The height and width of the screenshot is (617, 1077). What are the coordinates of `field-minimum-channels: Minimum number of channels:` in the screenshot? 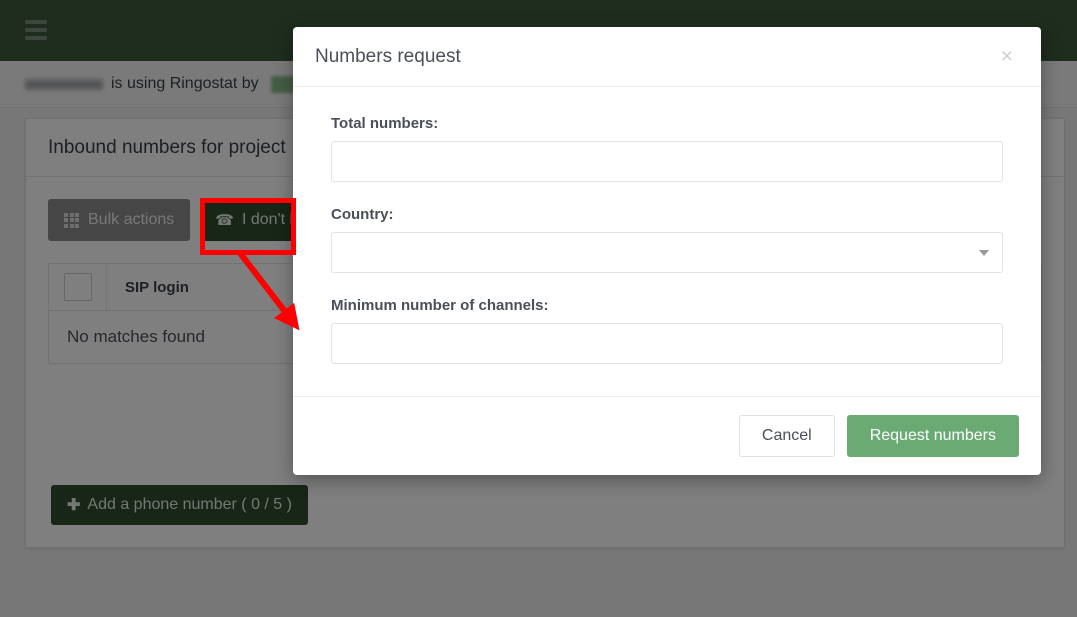 It's located at (667, 330).